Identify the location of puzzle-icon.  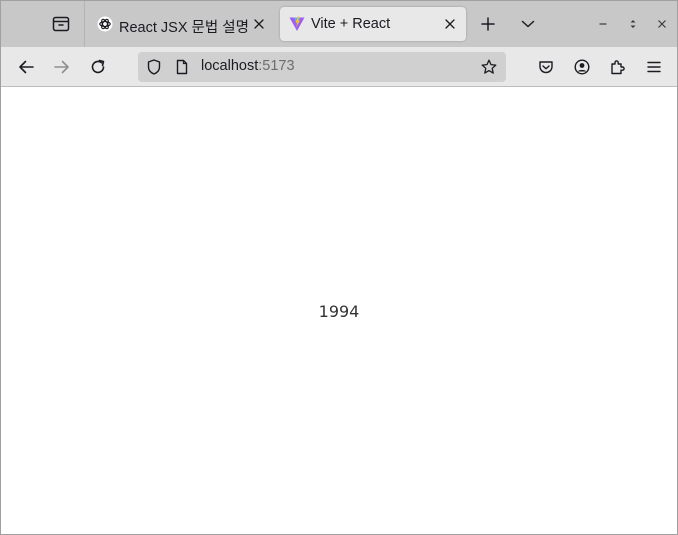
(618, 67).